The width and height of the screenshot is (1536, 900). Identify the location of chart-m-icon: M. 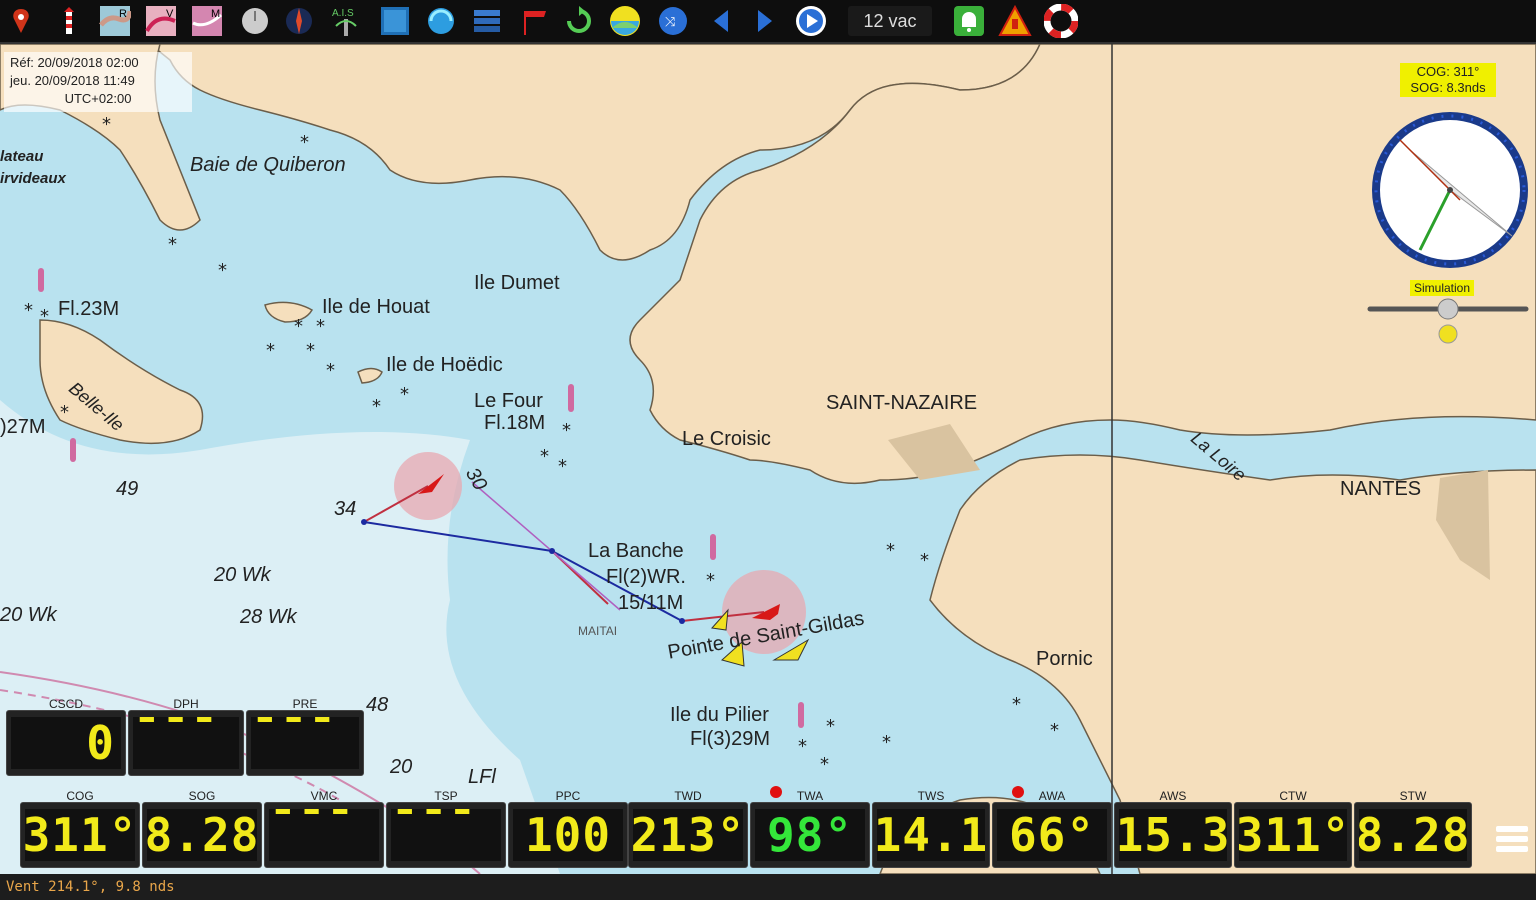
(207, 21).